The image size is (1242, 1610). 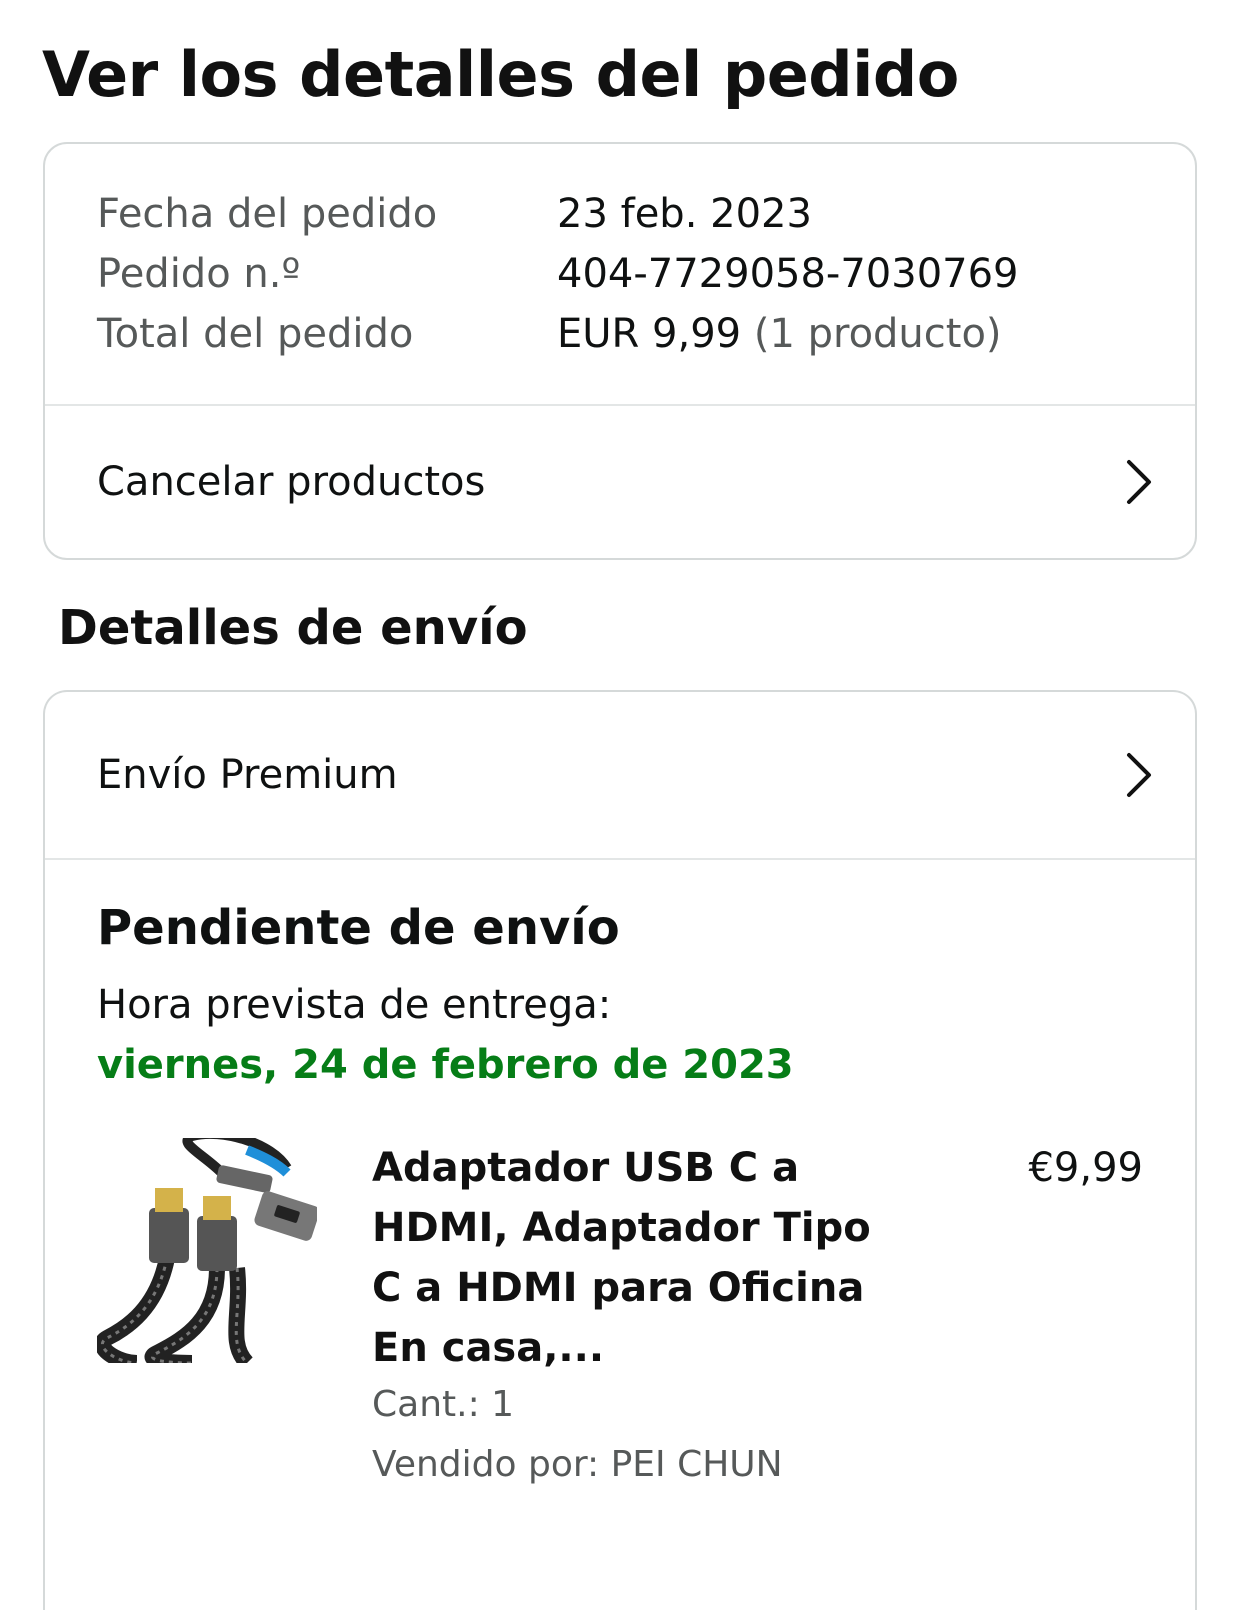 I want to click on order-date-label: Fecha del pedido, so click(x=267, y=214).